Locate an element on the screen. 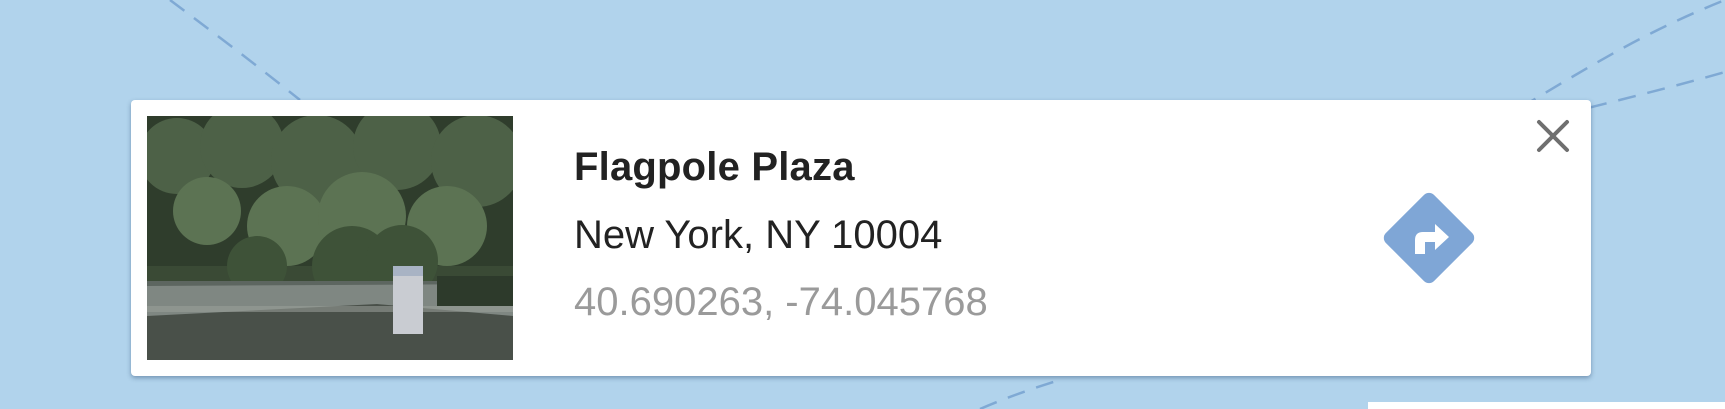  directions-button is located at coordinates (1429, 238).